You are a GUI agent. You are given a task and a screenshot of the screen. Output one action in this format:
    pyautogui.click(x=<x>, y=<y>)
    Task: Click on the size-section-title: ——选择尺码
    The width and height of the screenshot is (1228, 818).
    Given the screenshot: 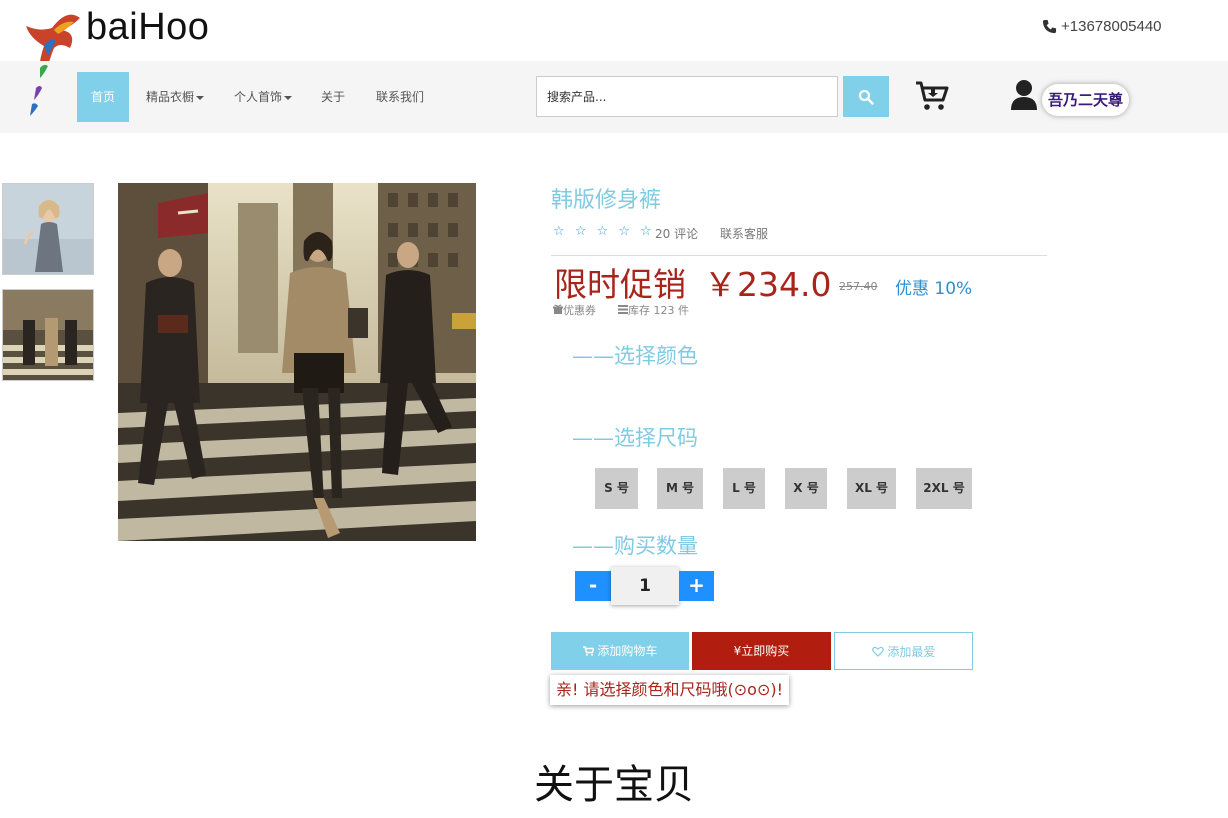 What is the action you would take?
    pyautogui.click(x=635, y=438)
    